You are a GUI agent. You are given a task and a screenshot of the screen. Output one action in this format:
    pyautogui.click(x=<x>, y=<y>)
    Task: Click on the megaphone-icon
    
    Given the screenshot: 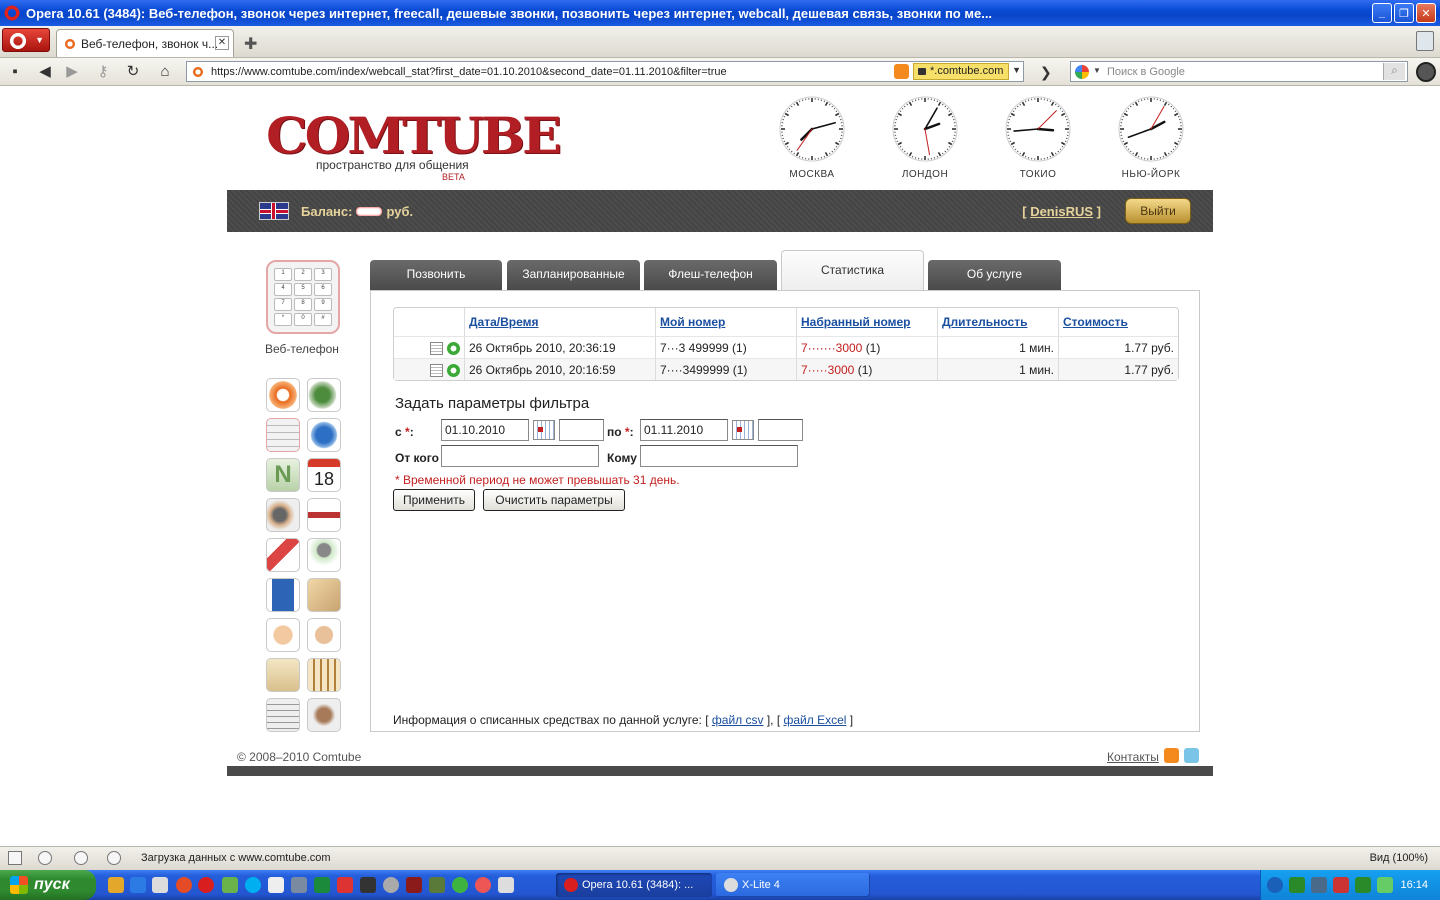 What is the action you would take?
    pyautogui.click(x=283, y=555)
    